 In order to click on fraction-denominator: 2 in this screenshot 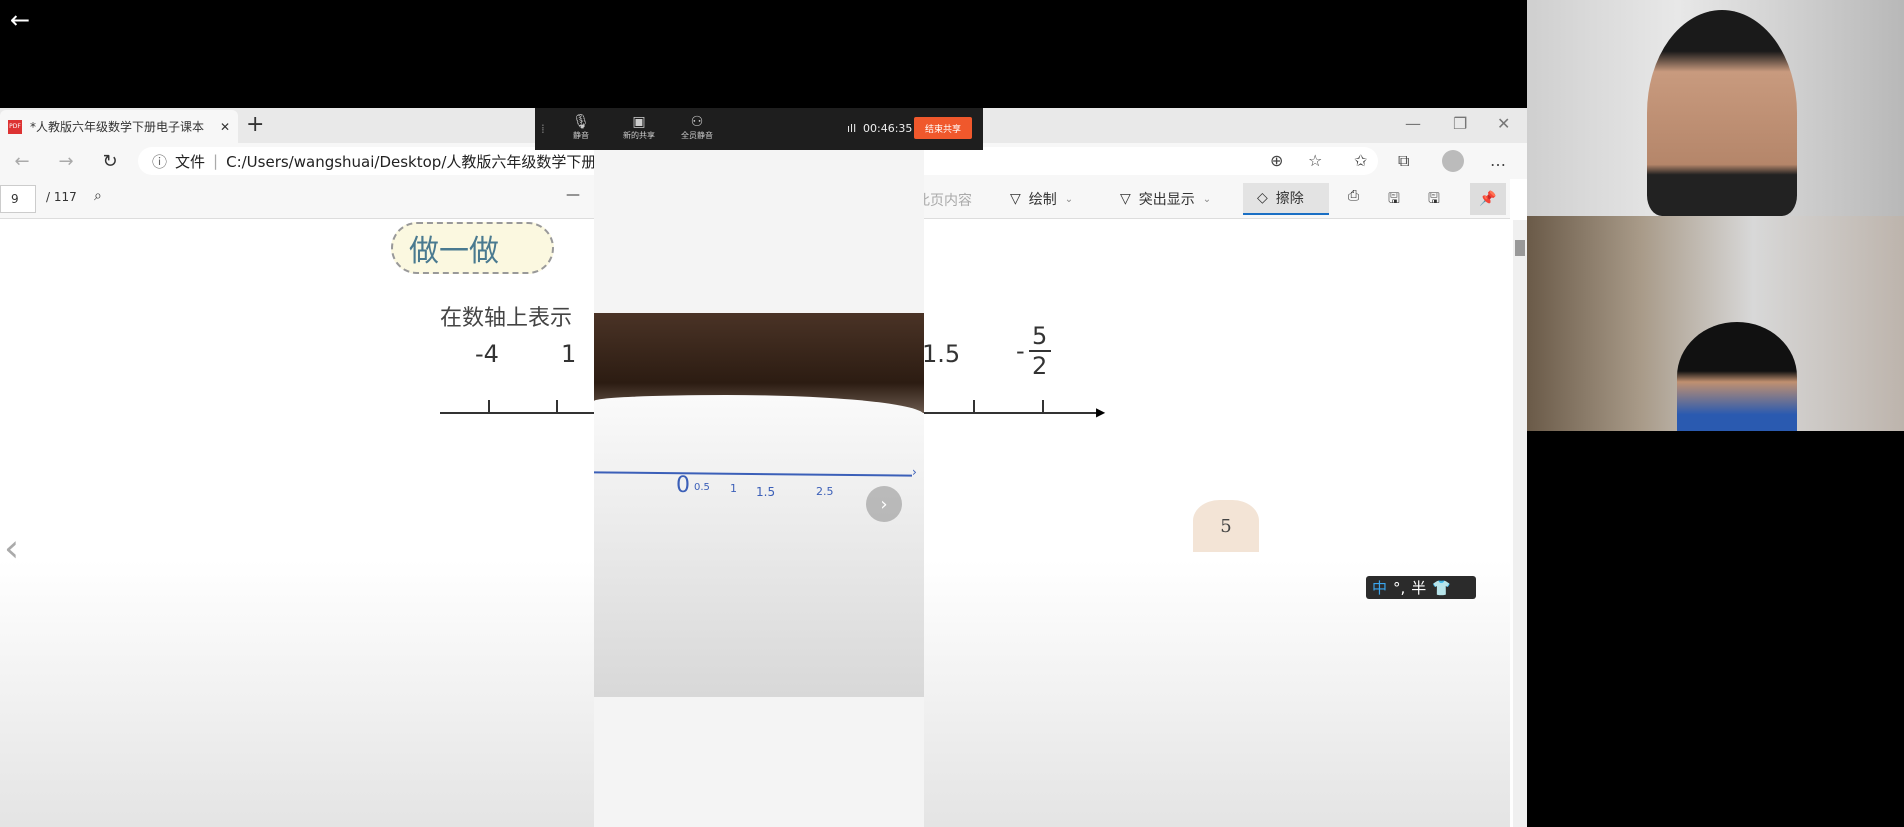, I will do `click(1040, 366)`.